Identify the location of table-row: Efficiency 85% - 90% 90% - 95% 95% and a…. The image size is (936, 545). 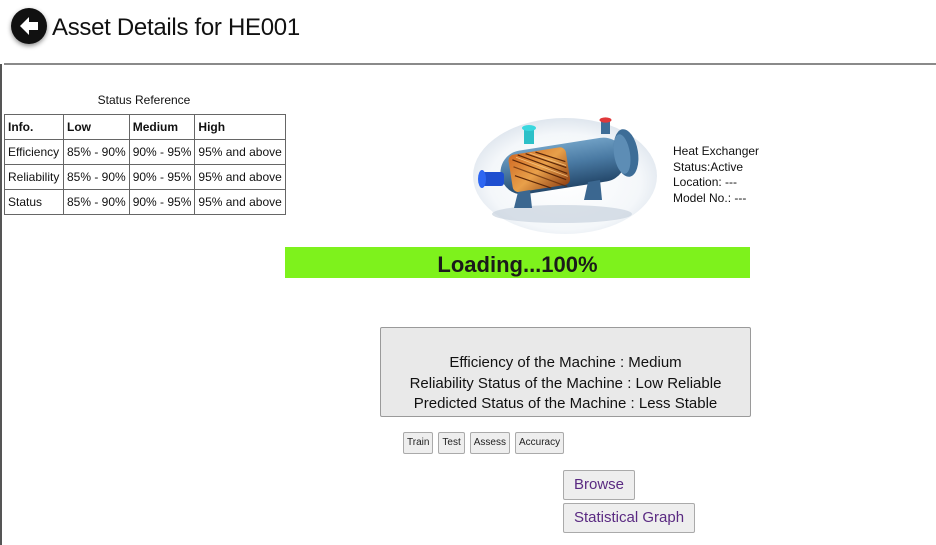
(145, 152).